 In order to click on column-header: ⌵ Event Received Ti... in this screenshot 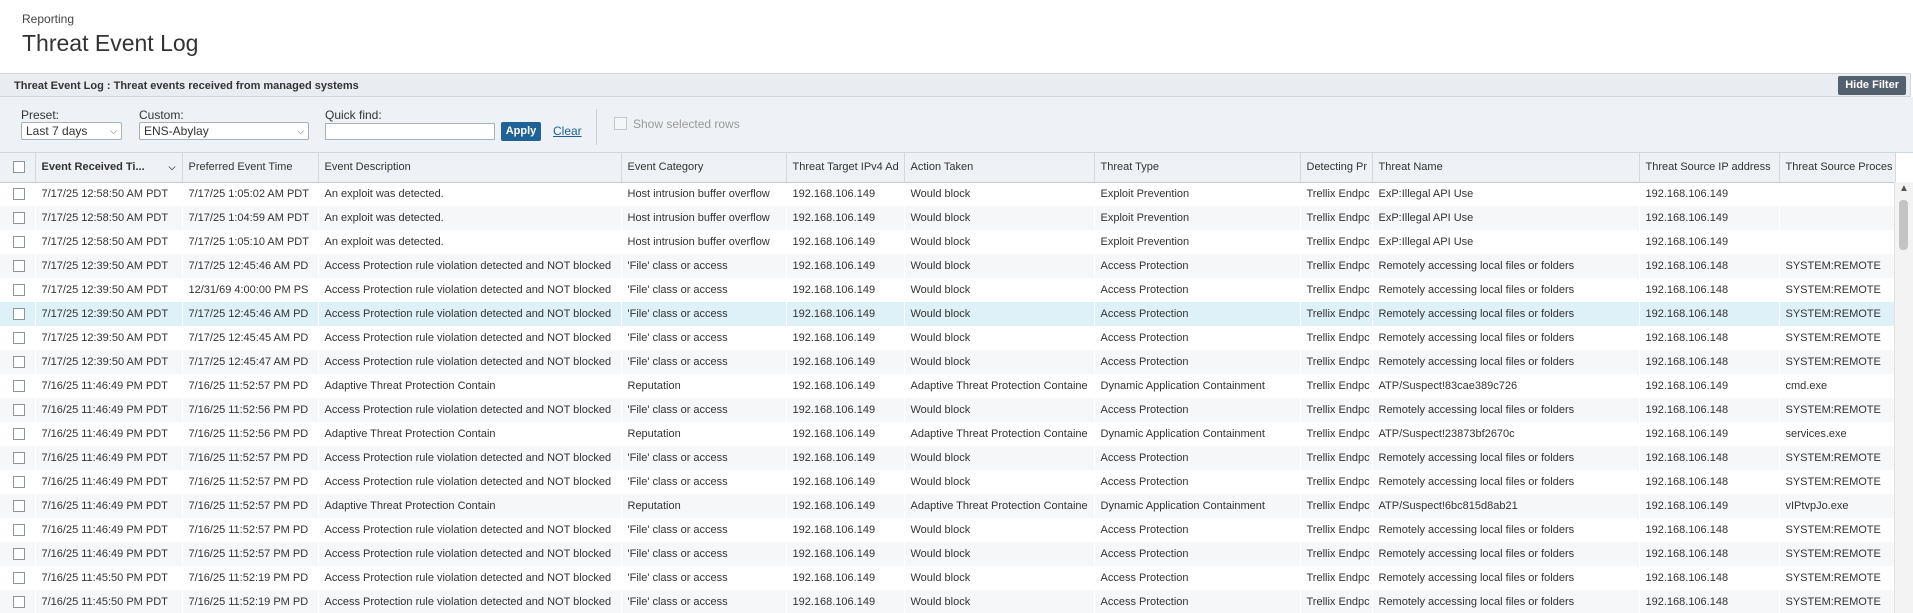, I will do `click(109, 168)`.